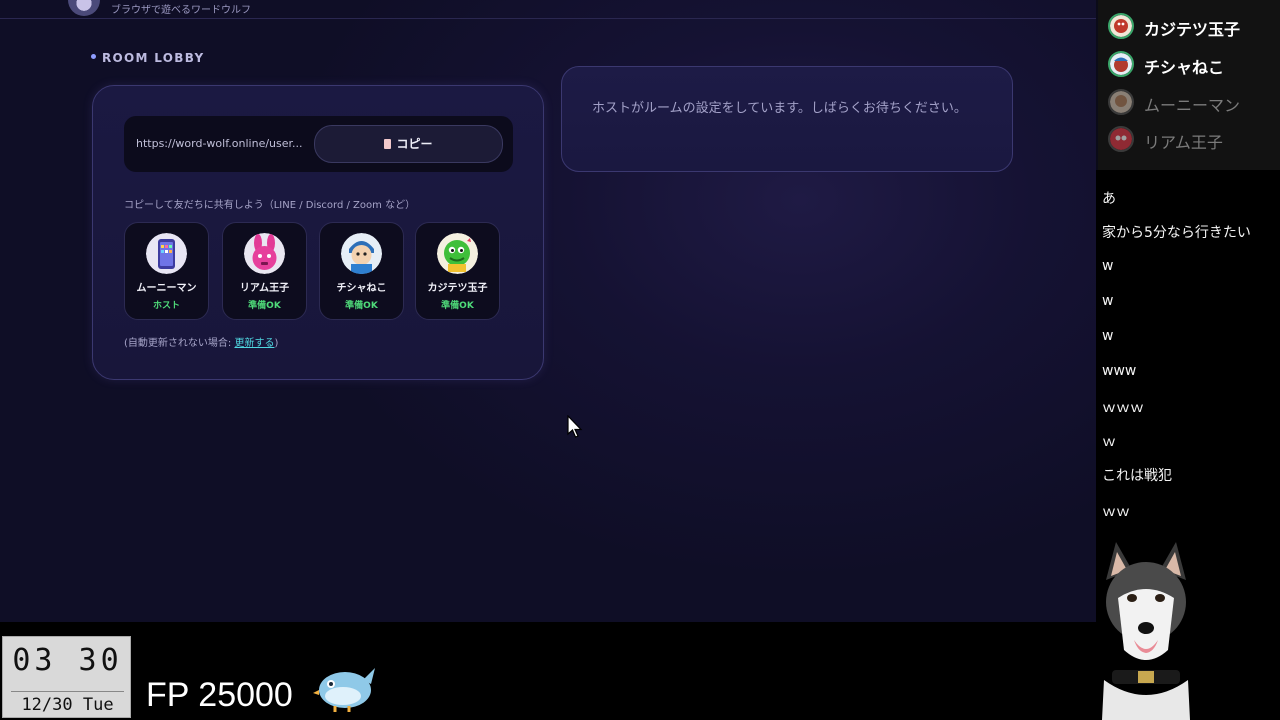  What do you see at coordinates (1119, 371) in the screenshot?
I see `chat-message: www` at bounding box center [1119, 371].